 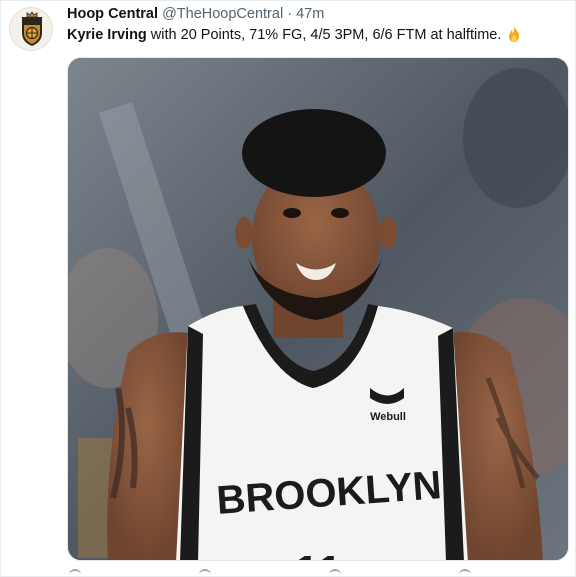 What do you see at coordinates (75, 573) in the screenshot?
I see `reply-icon` at bounding box center [75, 573].